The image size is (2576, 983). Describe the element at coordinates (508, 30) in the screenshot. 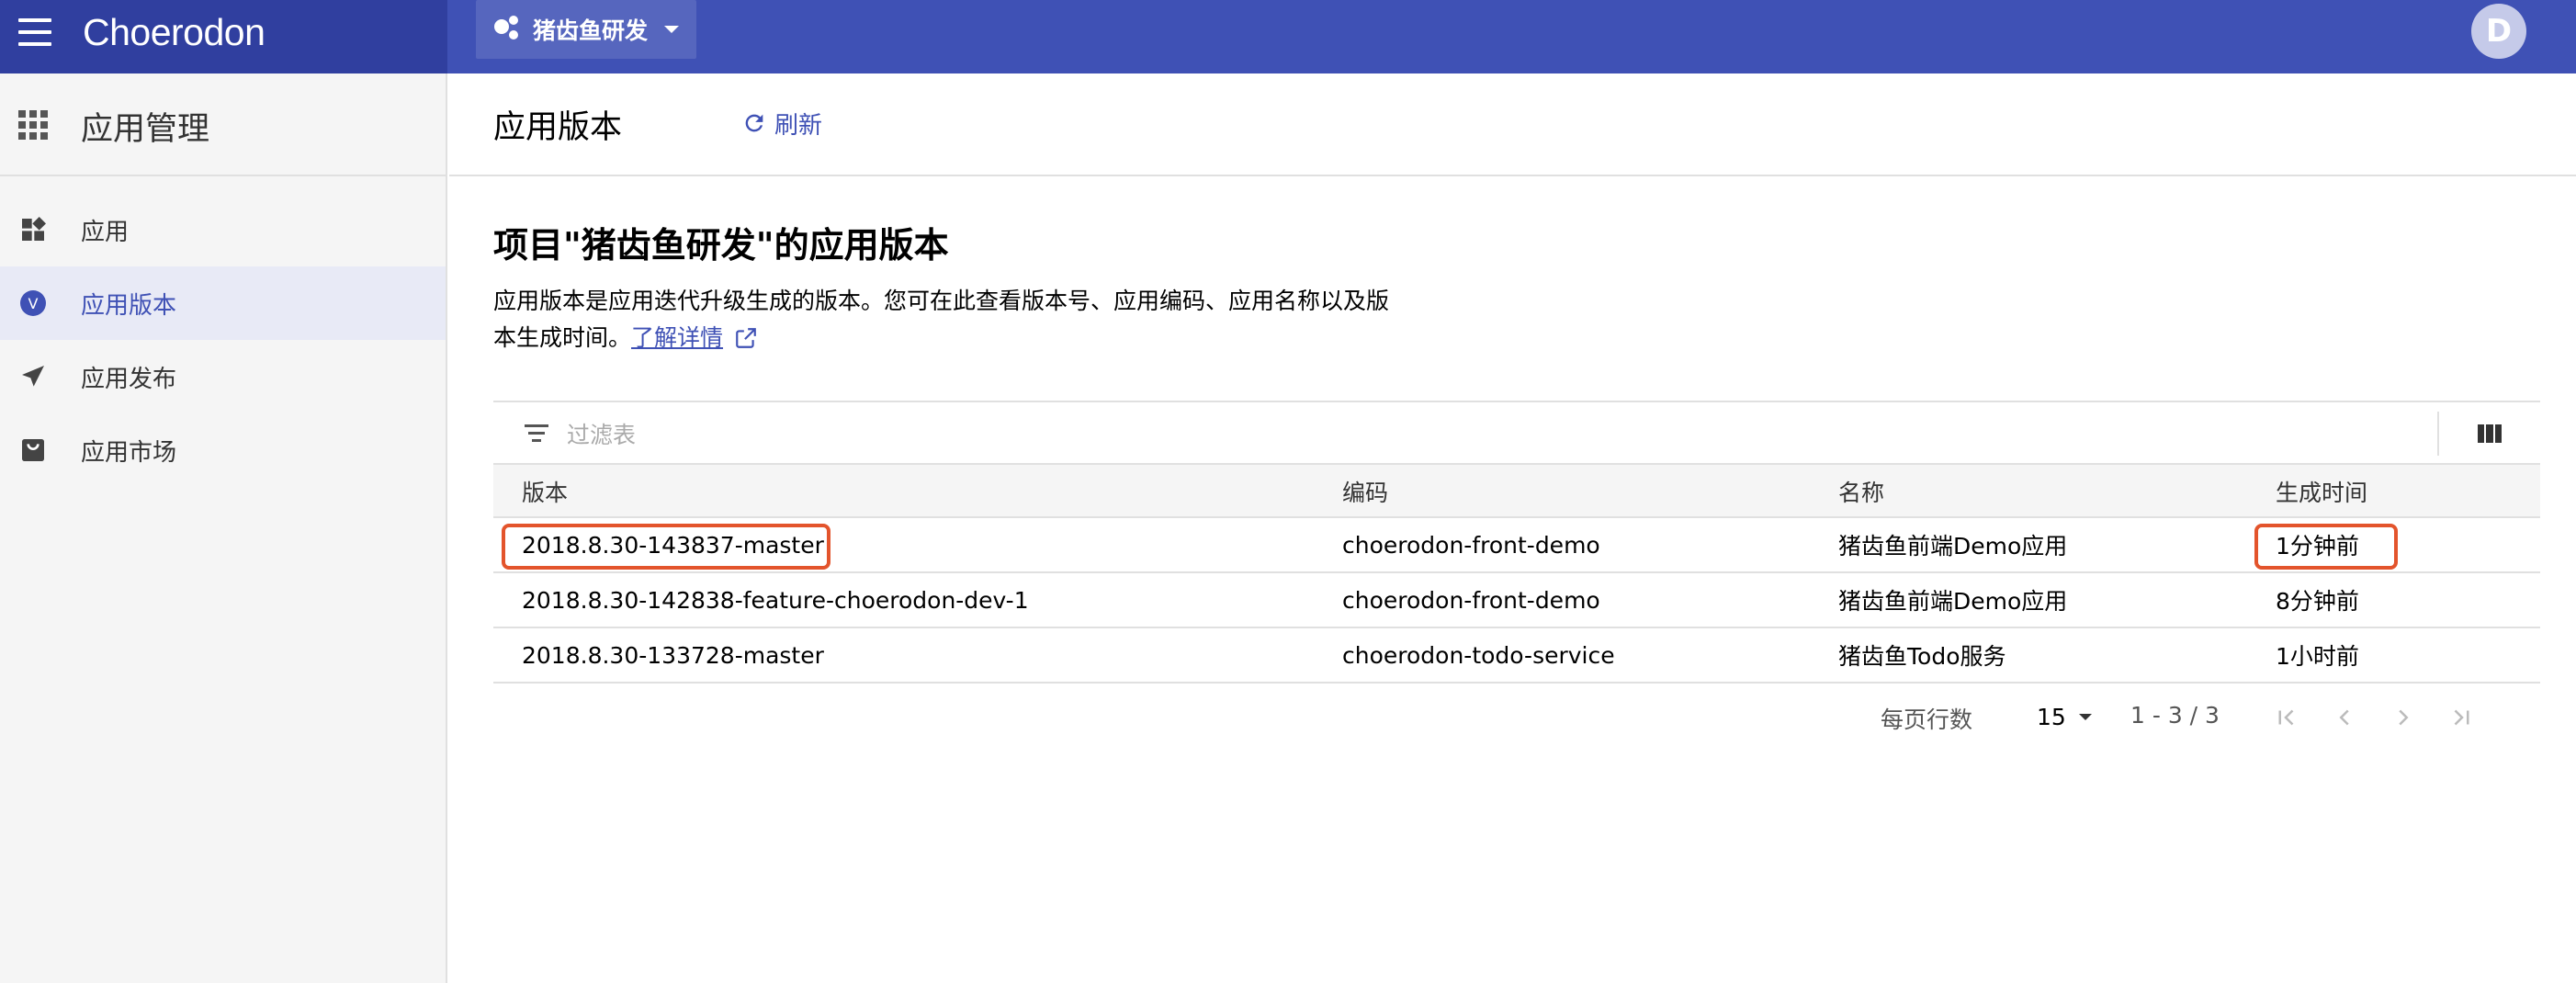

I see `project-icon` at that location.